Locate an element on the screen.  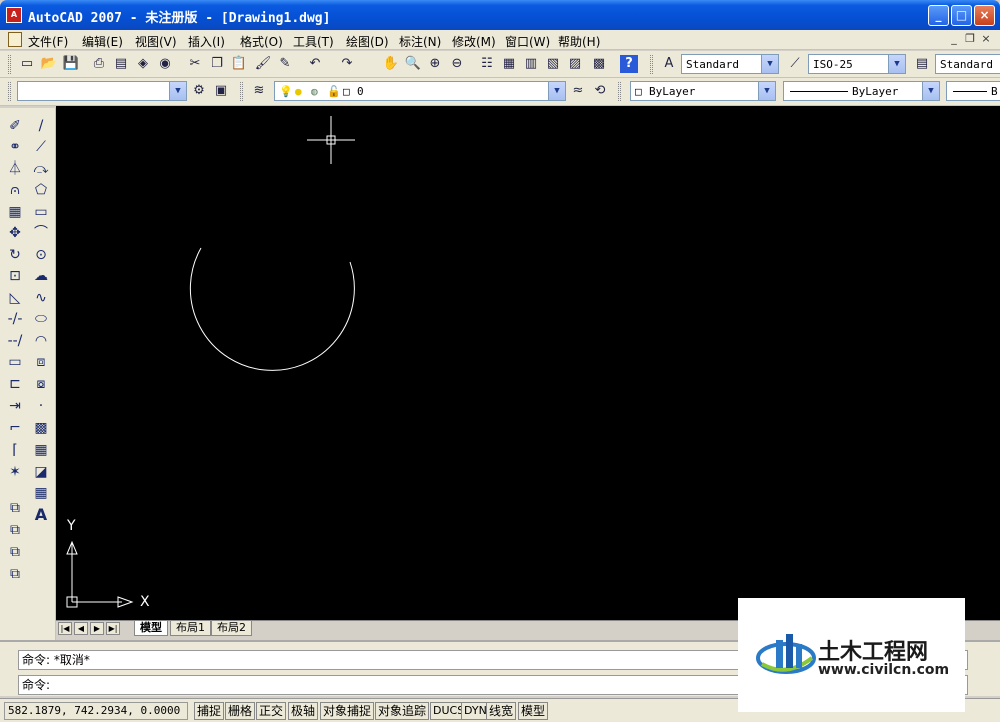
mdi-close-button: × is located at coordinates (986, 39).